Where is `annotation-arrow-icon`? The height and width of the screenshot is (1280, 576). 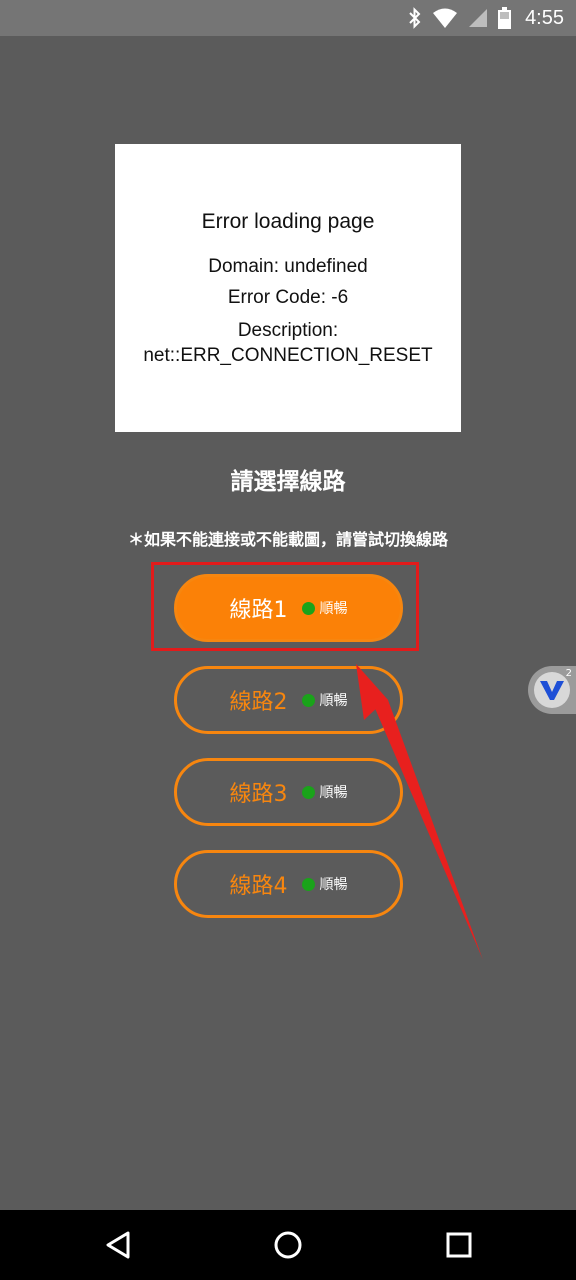 annotation-arrow-icon is located at coordinates (419, 812).